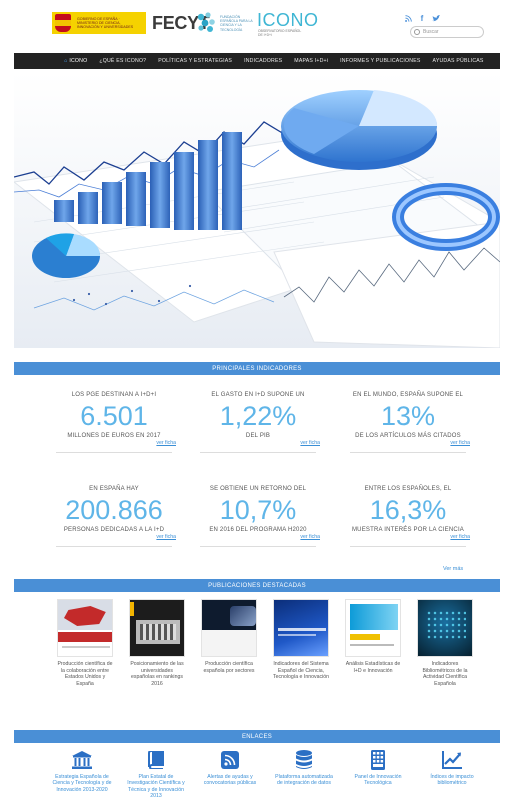 The width and height of the screenshot is (509, 812). What do you see at coordinates (380, 61) in the screenshot?
I see `nav-item-informes: INFORMES Y PUBLICACIONES` at bounding box center [380, 61].